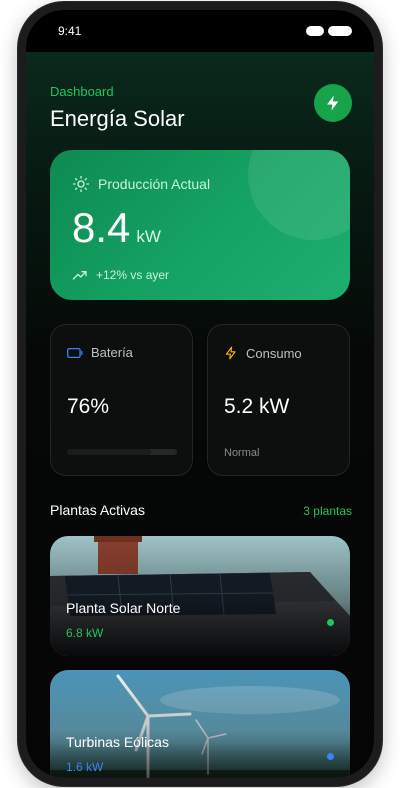  What do you see at coordinates (75, 352) in the screenshot?
I see `battery-icon` at bounding box center [75, 352].